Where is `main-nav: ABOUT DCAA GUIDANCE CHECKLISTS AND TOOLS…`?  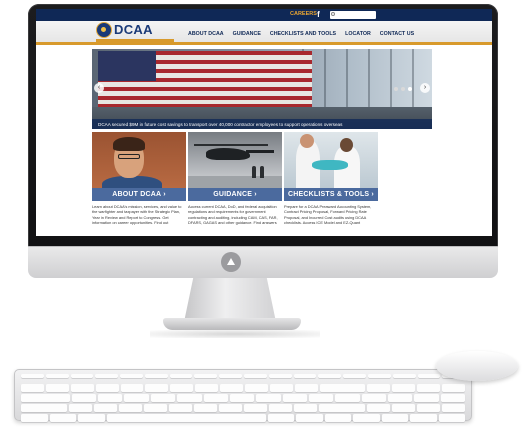
main-nav: ABOUT DCAA GUIDANCE CHECKLISTS AND TOOLS… is located at coordinates (301, 34).